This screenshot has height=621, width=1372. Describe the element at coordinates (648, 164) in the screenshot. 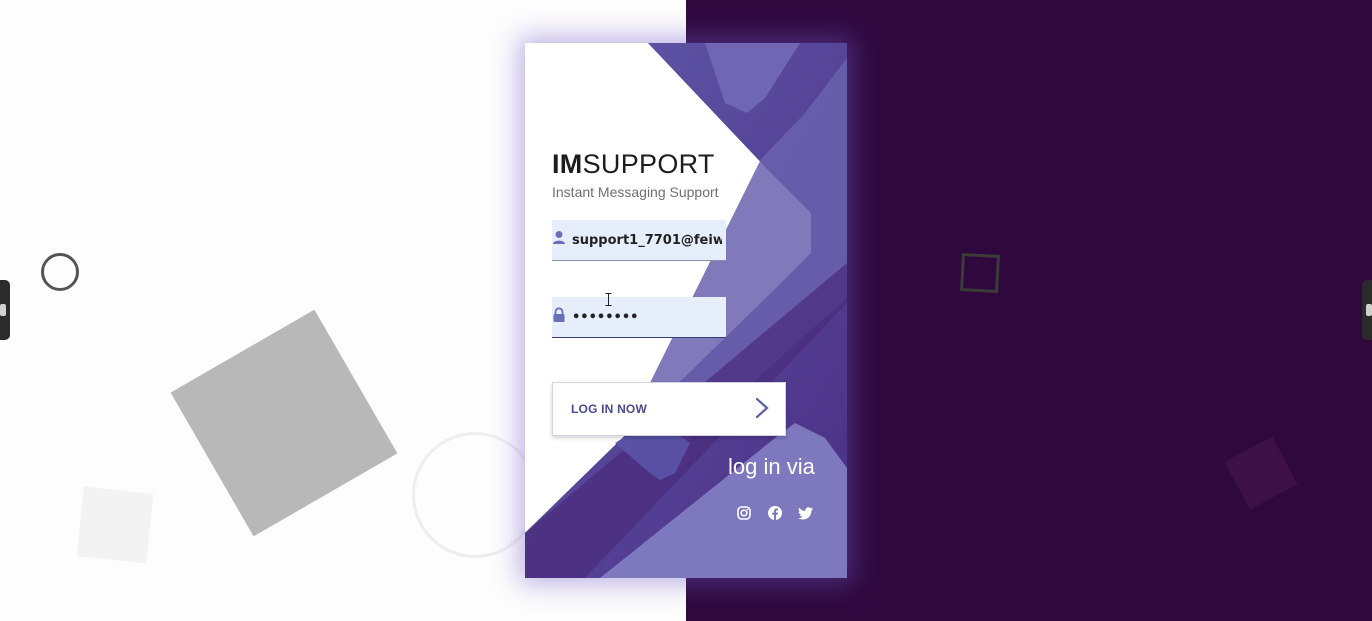

I see `brand-title-light: SUPPORT` at that location.